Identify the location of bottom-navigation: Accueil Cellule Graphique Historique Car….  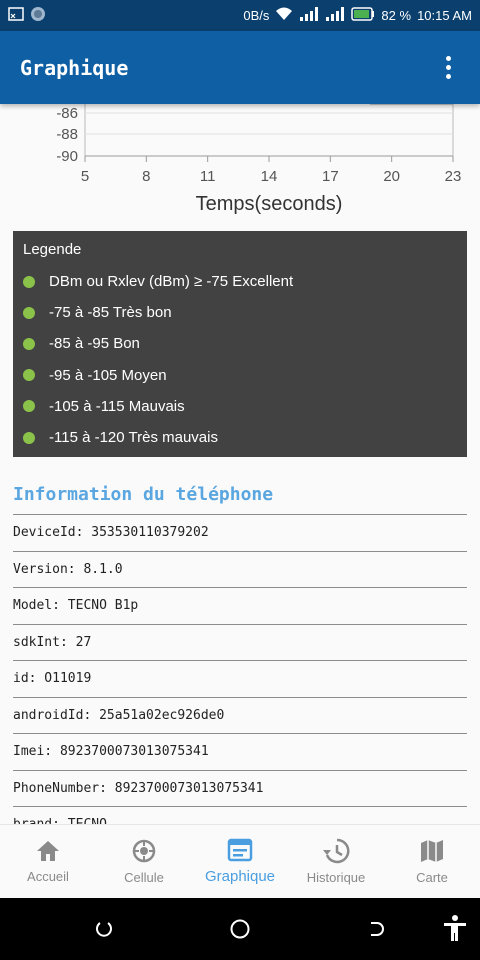
(240, 861).